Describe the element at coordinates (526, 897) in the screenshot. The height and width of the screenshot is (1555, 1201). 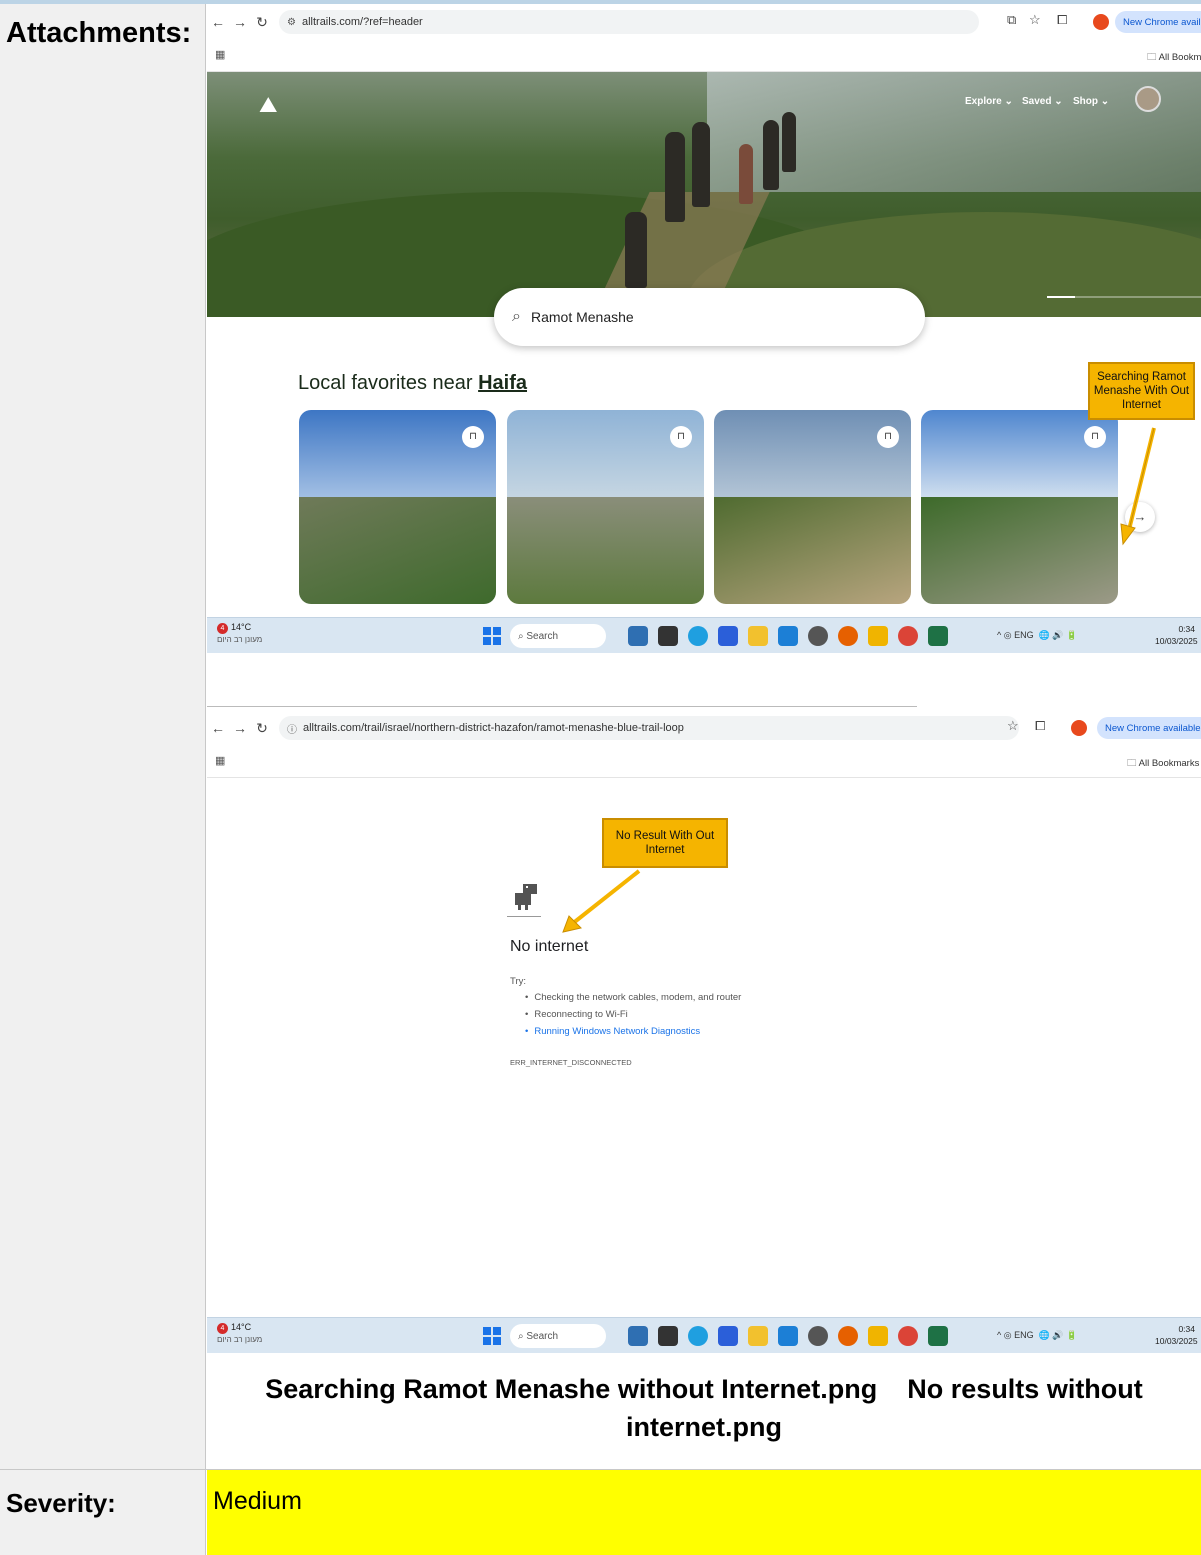
I see `offline-dino-icon` at that location.